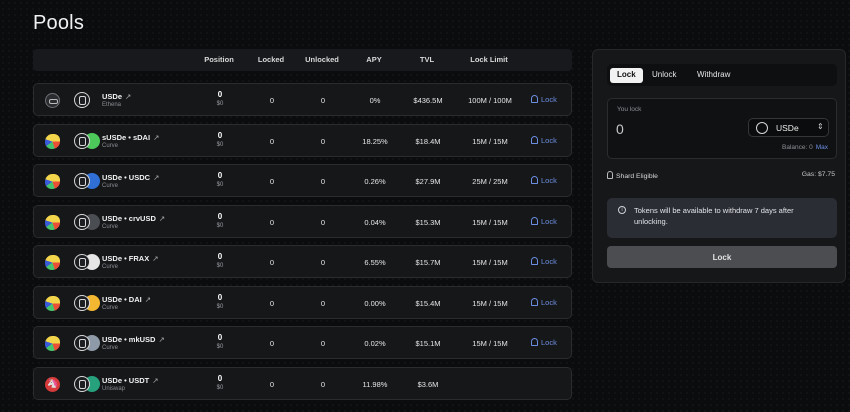 The width and height of the screenshot is (850, 412). What do you see at coordinates (632, 175) in the screenshot?
I see `shard-eligible: Shard Eligible` at bounding box center [632, 175].